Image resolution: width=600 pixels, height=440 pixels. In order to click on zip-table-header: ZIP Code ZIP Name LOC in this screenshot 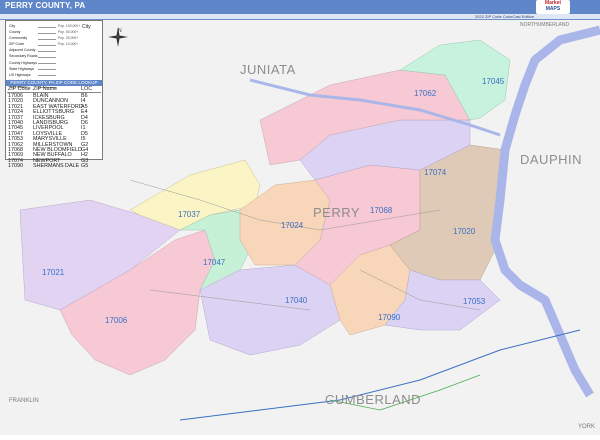, I will do `click(54, 89)`.